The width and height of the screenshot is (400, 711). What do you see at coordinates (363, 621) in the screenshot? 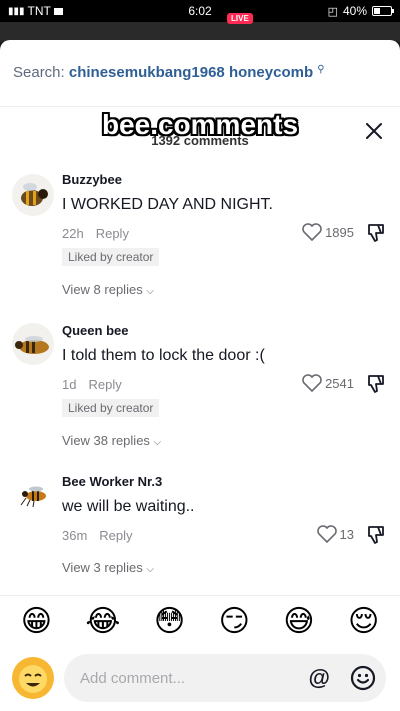
I see `relieved-emoji-icon: 😌` at bounding box center [363, 621].